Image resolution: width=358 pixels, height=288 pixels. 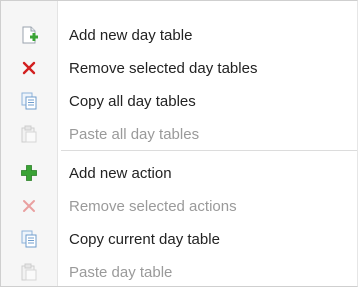 I want to click on menu-item-label: Add new action, so click(x=120, y=173).